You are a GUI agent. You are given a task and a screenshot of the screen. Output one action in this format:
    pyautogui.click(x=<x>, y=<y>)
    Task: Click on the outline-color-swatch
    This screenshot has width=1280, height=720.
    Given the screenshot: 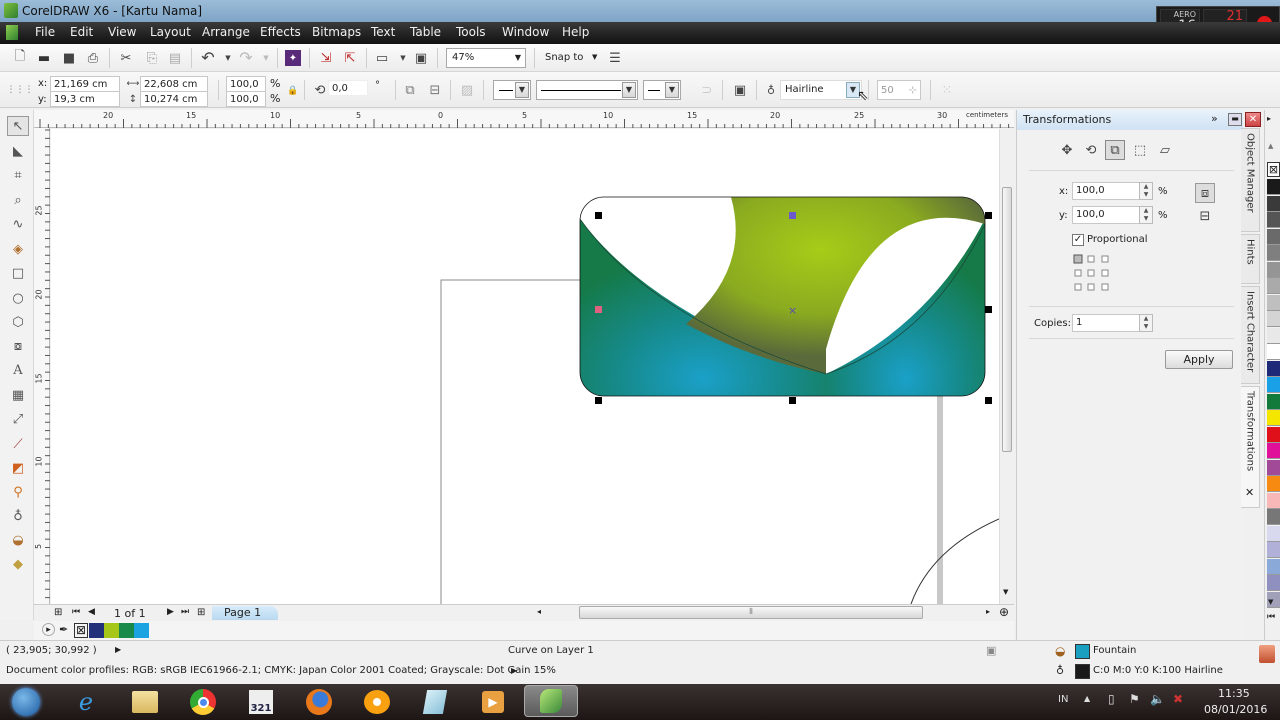 What is the action you would take?
    pyautogui.click(x=1082, y=671)
    